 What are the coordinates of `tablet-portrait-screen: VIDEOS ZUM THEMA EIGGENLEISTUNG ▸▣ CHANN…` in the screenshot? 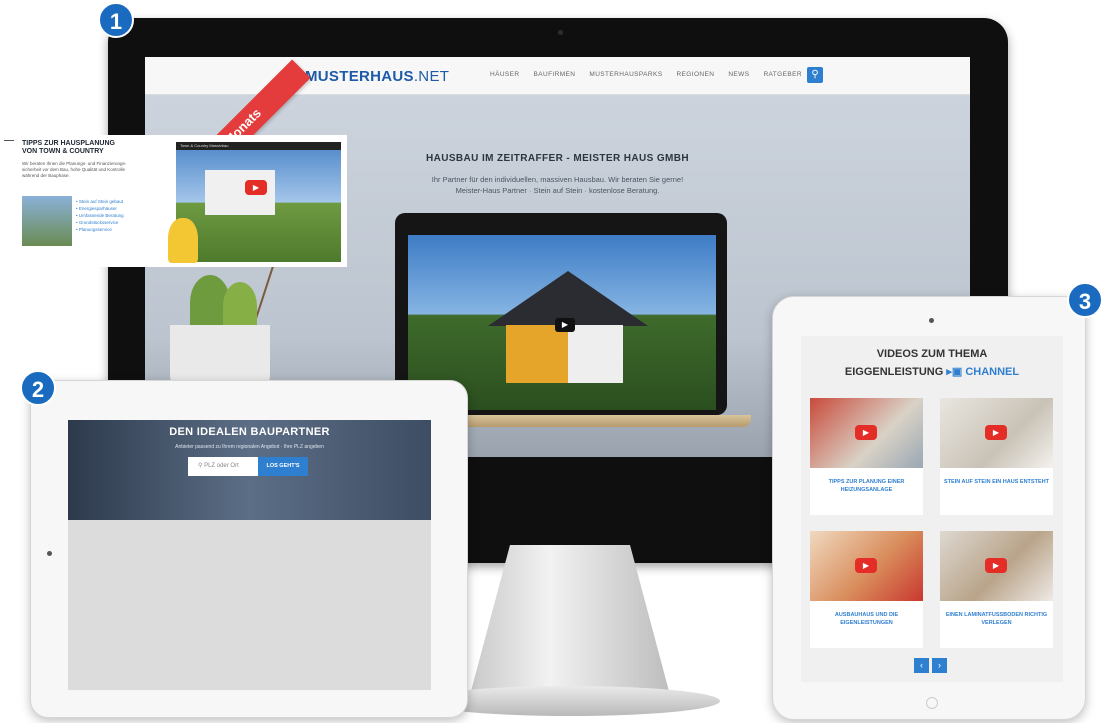 It's located at (932, 509).